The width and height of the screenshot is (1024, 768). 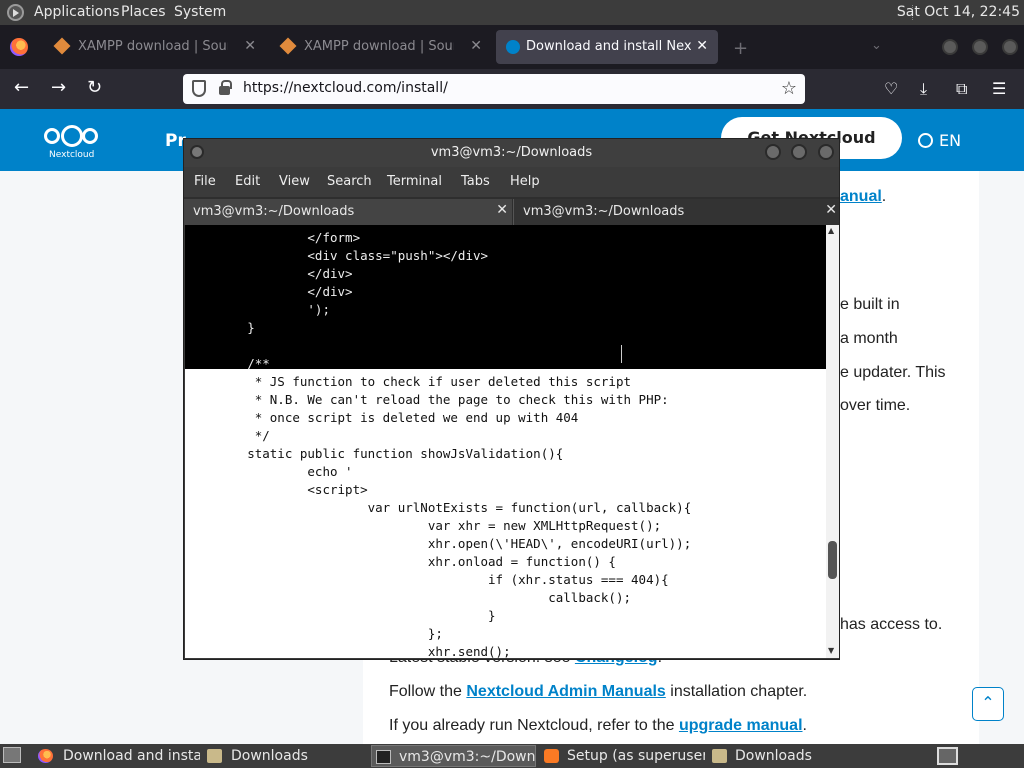 I want to click on reload-icon: ↻, so click(x=94, y=87).